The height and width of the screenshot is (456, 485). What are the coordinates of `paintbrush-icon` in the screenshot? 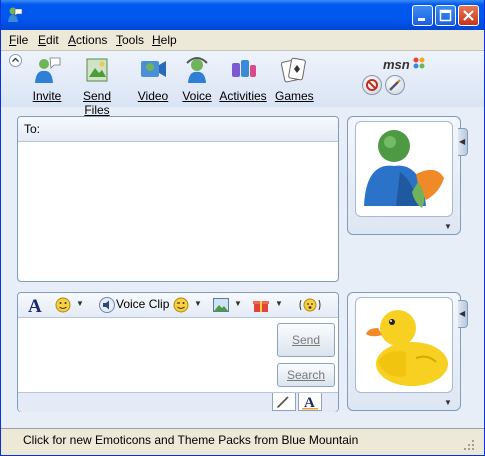 It's located at (395, 85).